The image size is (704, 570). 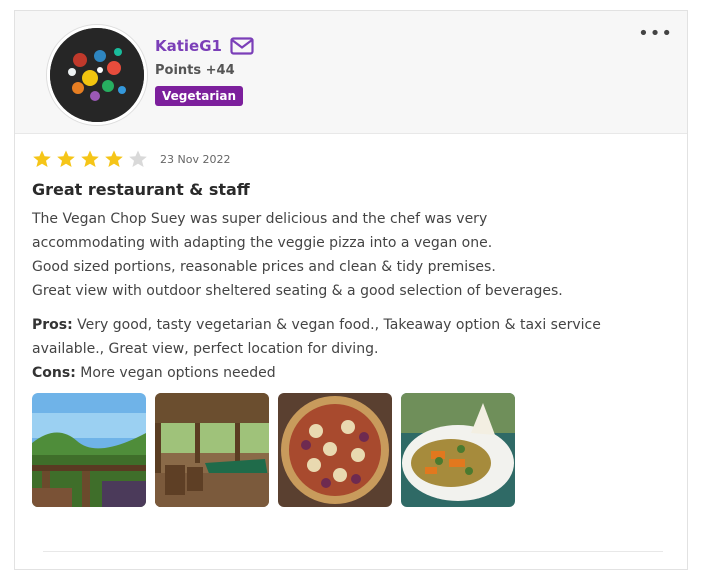 I want to click on more-options-icon: •••, so click(x=655, y=34).